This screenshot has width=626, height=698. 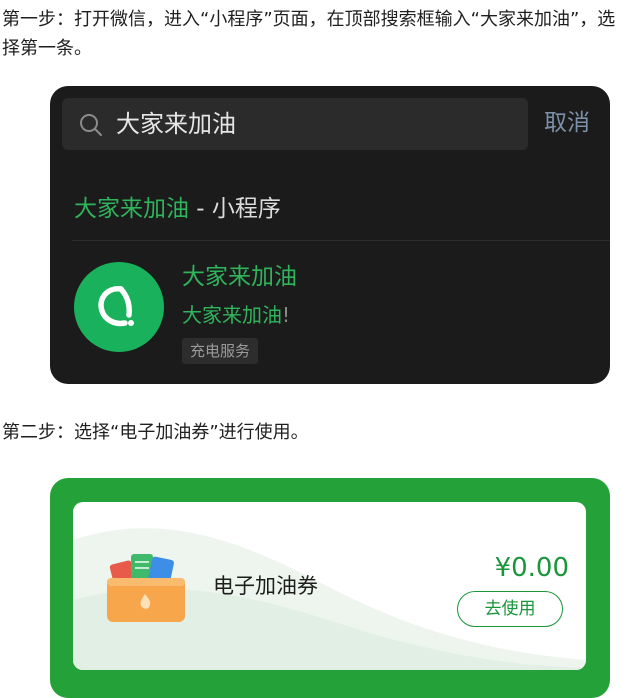 What do you see at coordinates (155, 432) in the screenshot?
I see `step2-instruction: 第二步：选择“电子加油券”进行使用。` at bounding box center [155, 432].